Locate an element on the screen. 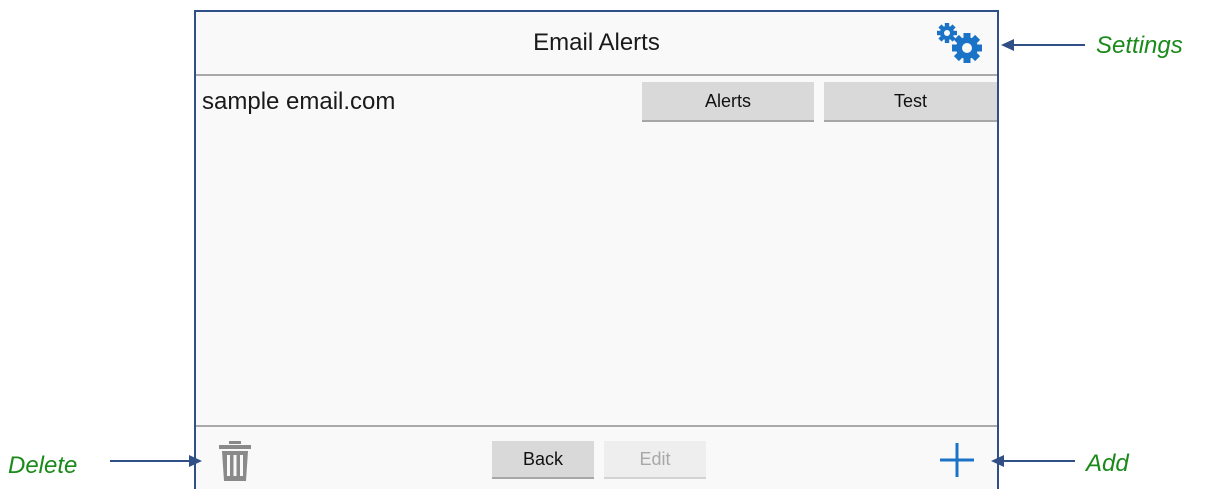 This screenshot has width=1211, height=489. settings-annotation: Settings is located at coordinates (1139, 45).